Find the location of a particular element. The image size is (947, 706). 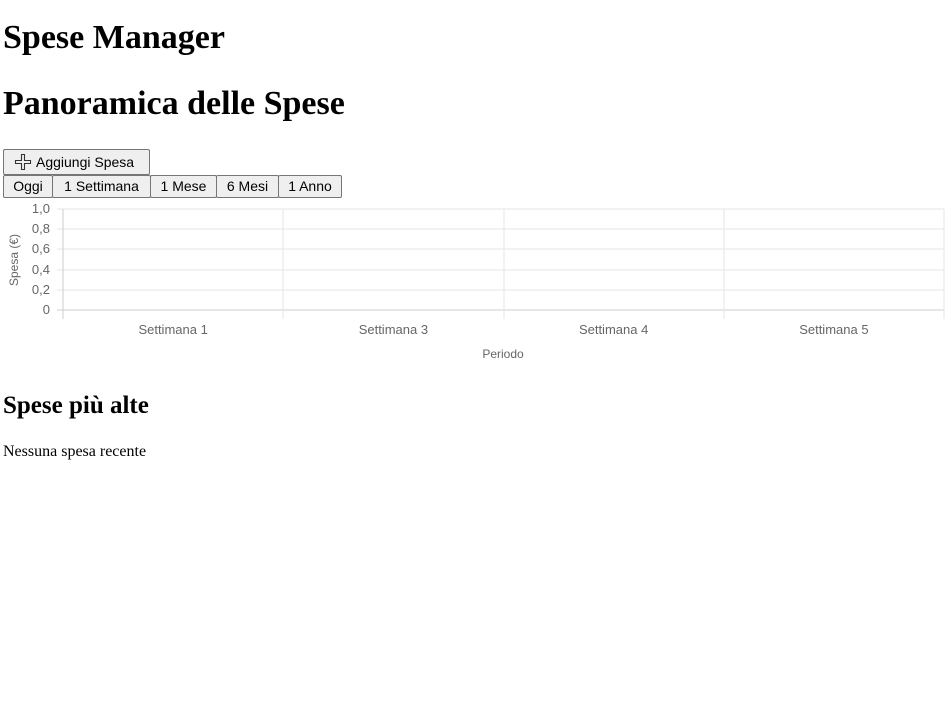

add-expense-button: Aggiungi Spesa is located at coordinates (76, 162).